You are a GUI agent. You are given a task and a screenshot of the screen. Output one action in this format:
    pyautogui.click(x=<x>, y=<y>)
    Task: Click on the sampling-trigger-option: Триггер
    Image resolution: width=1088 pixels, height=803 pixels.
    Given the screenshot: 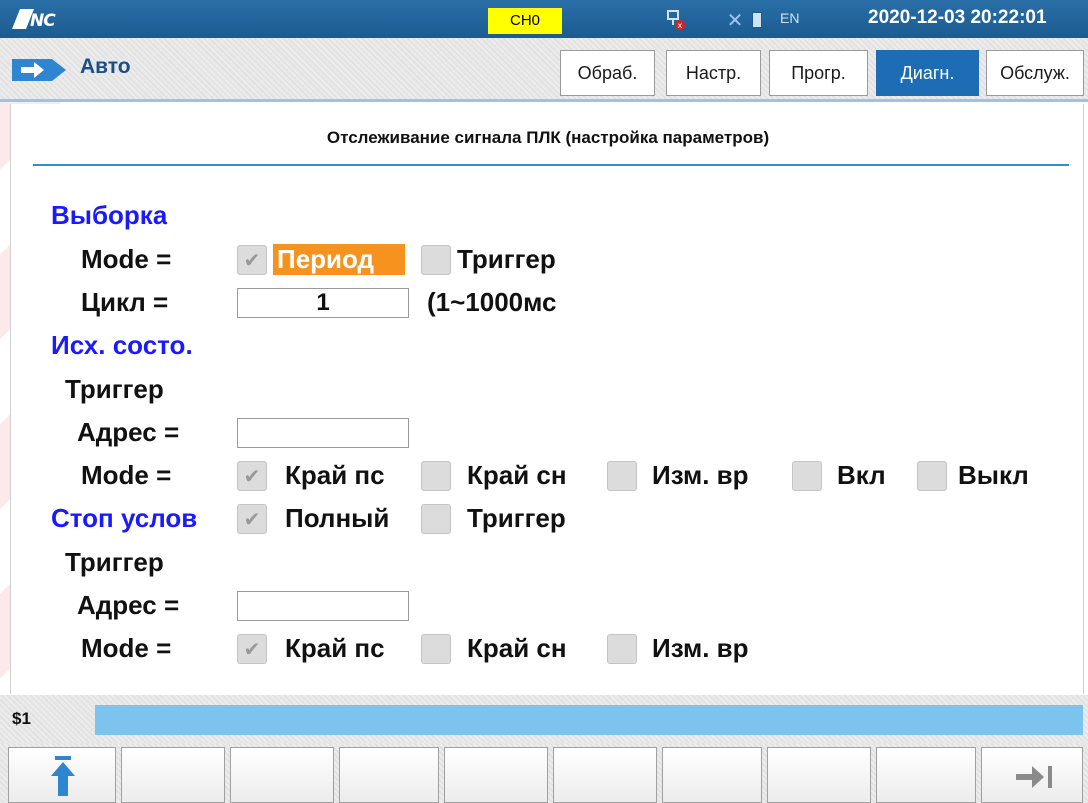 What is the action you would take?
    pyautogui.click(x=527, y=259)
    